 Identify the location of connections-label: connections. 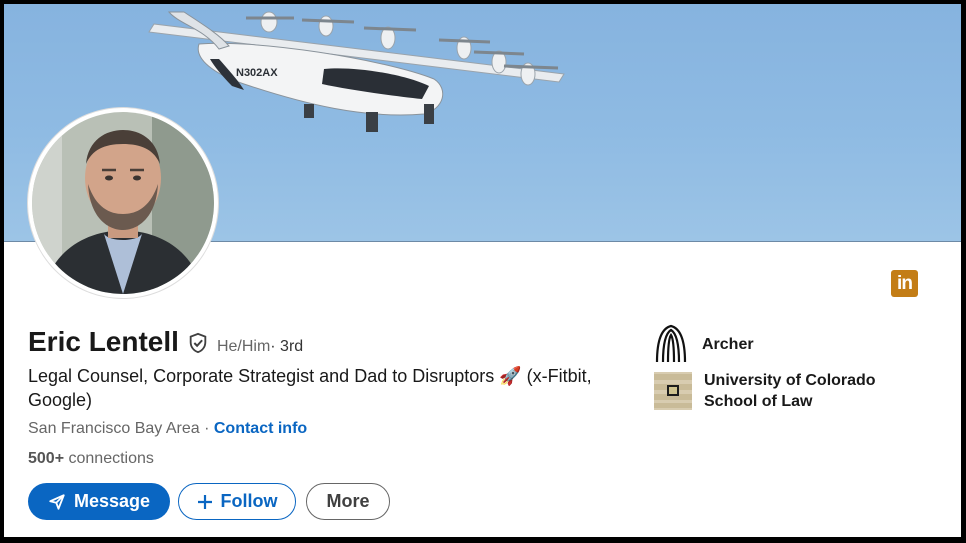
(109, 458).